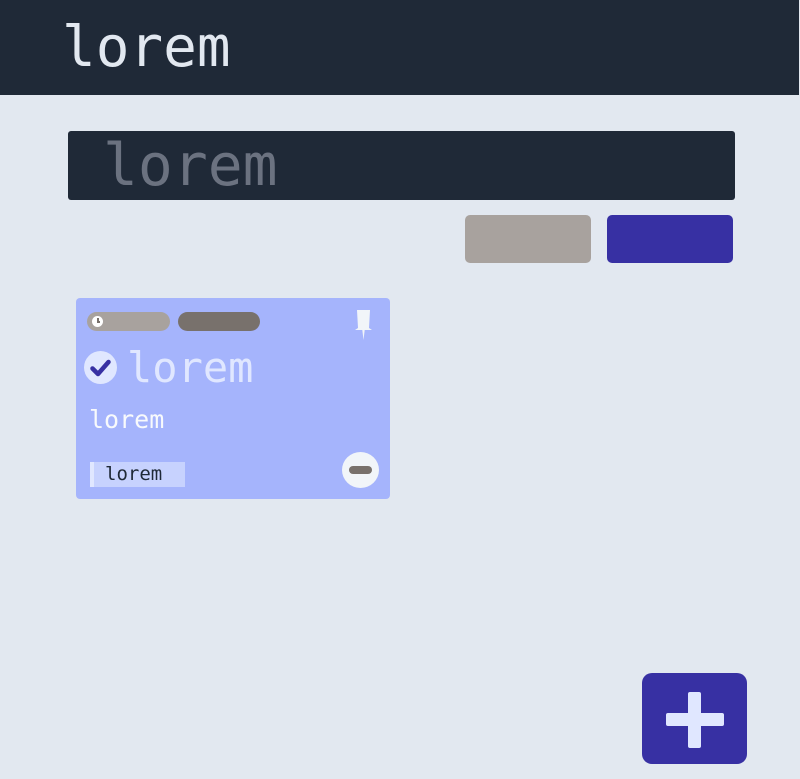 This screenshot has width=800, height=779. I want to click on card-title: lorem, so click(190, 367).